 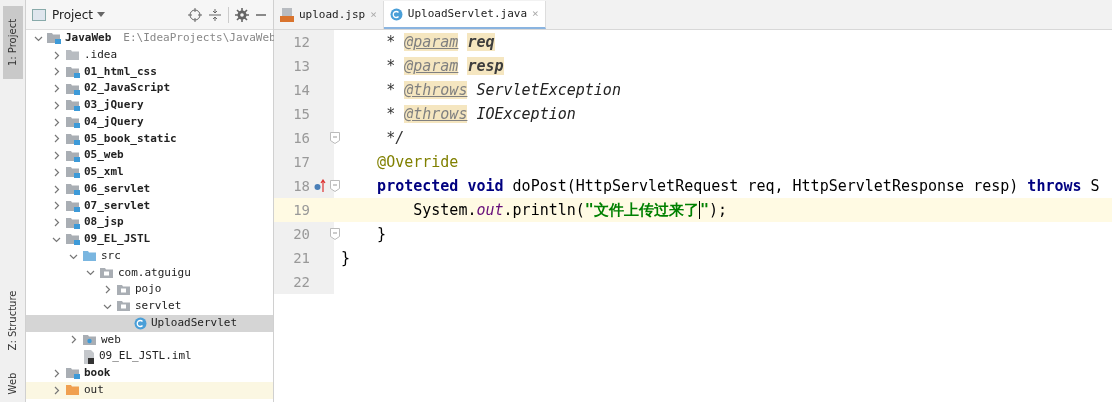 What do you see at coordinates (301, 114) in the screenshot?
I see `line-number: 15` at bounding box center [301, 114].